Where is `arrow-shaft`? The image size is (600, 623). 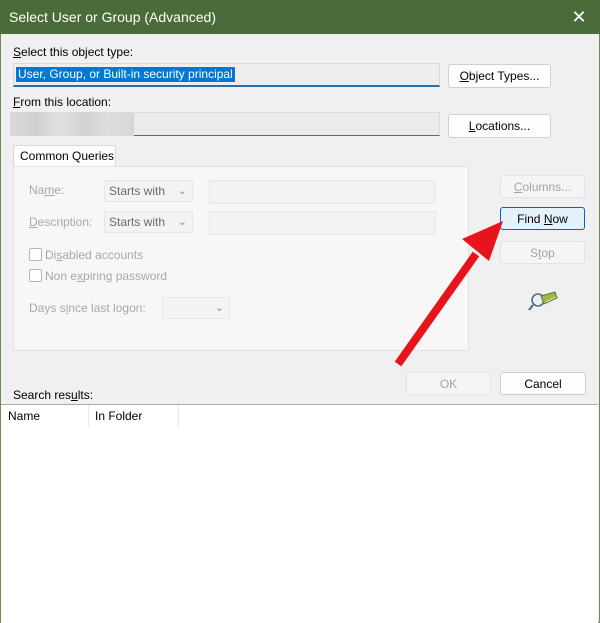
arrow-shaft is located at coordinates (437, 309).